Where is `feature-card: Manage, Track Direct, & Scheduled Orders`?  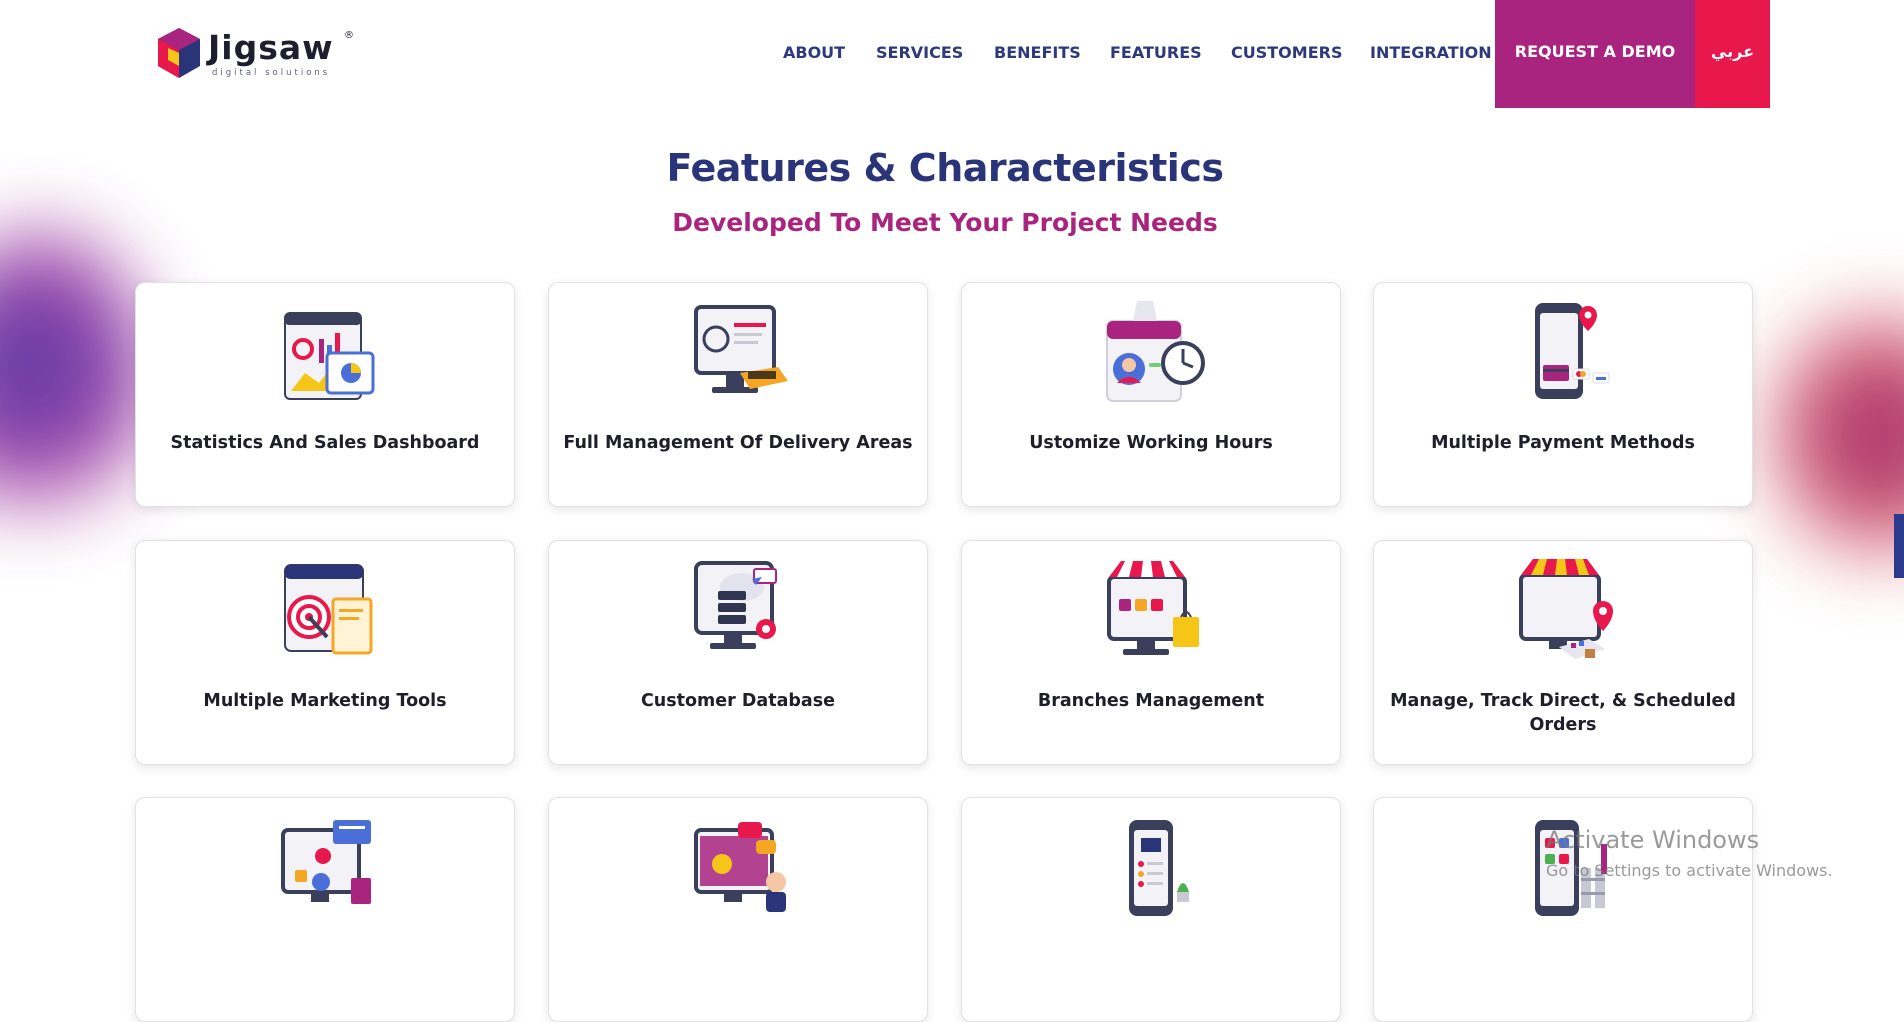
feature-card: Manage, Track Direct, & Scheduled Orders is located at coordinates (1563, 652).